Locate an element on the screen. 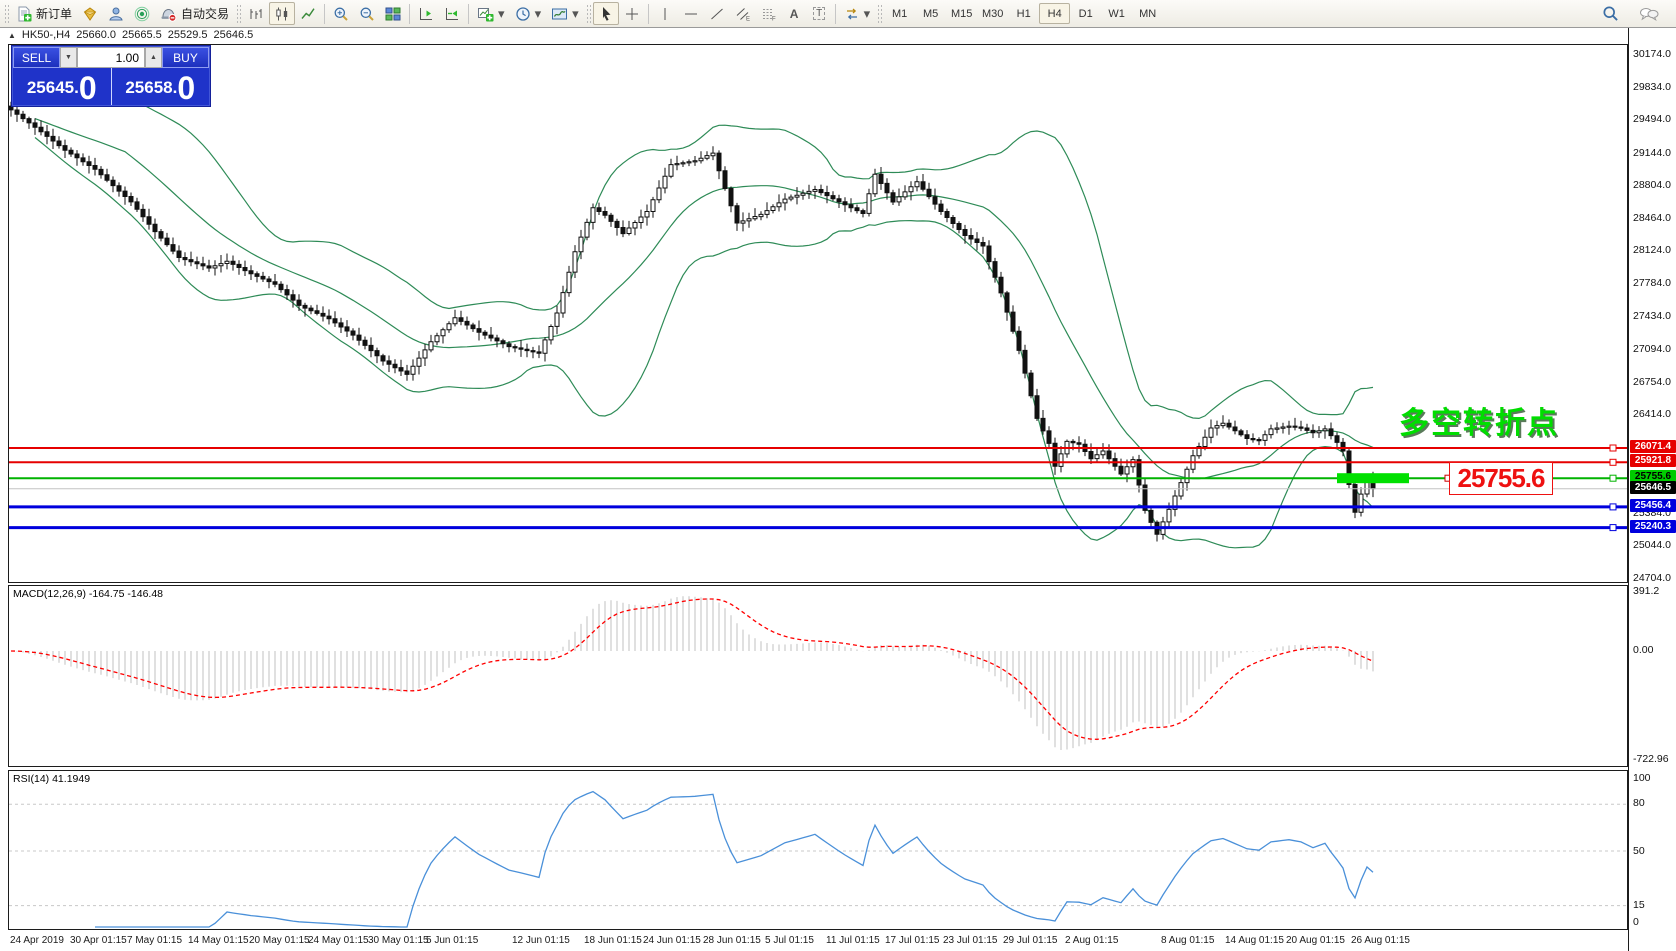 The width and height of the screenshot is (1676, 951). auto-trading-button: 自动交易 is located at coordinates (194, 13).